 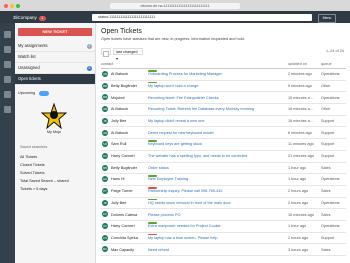 I want to click on brand-badge: 1, so click(x=42, y=18).